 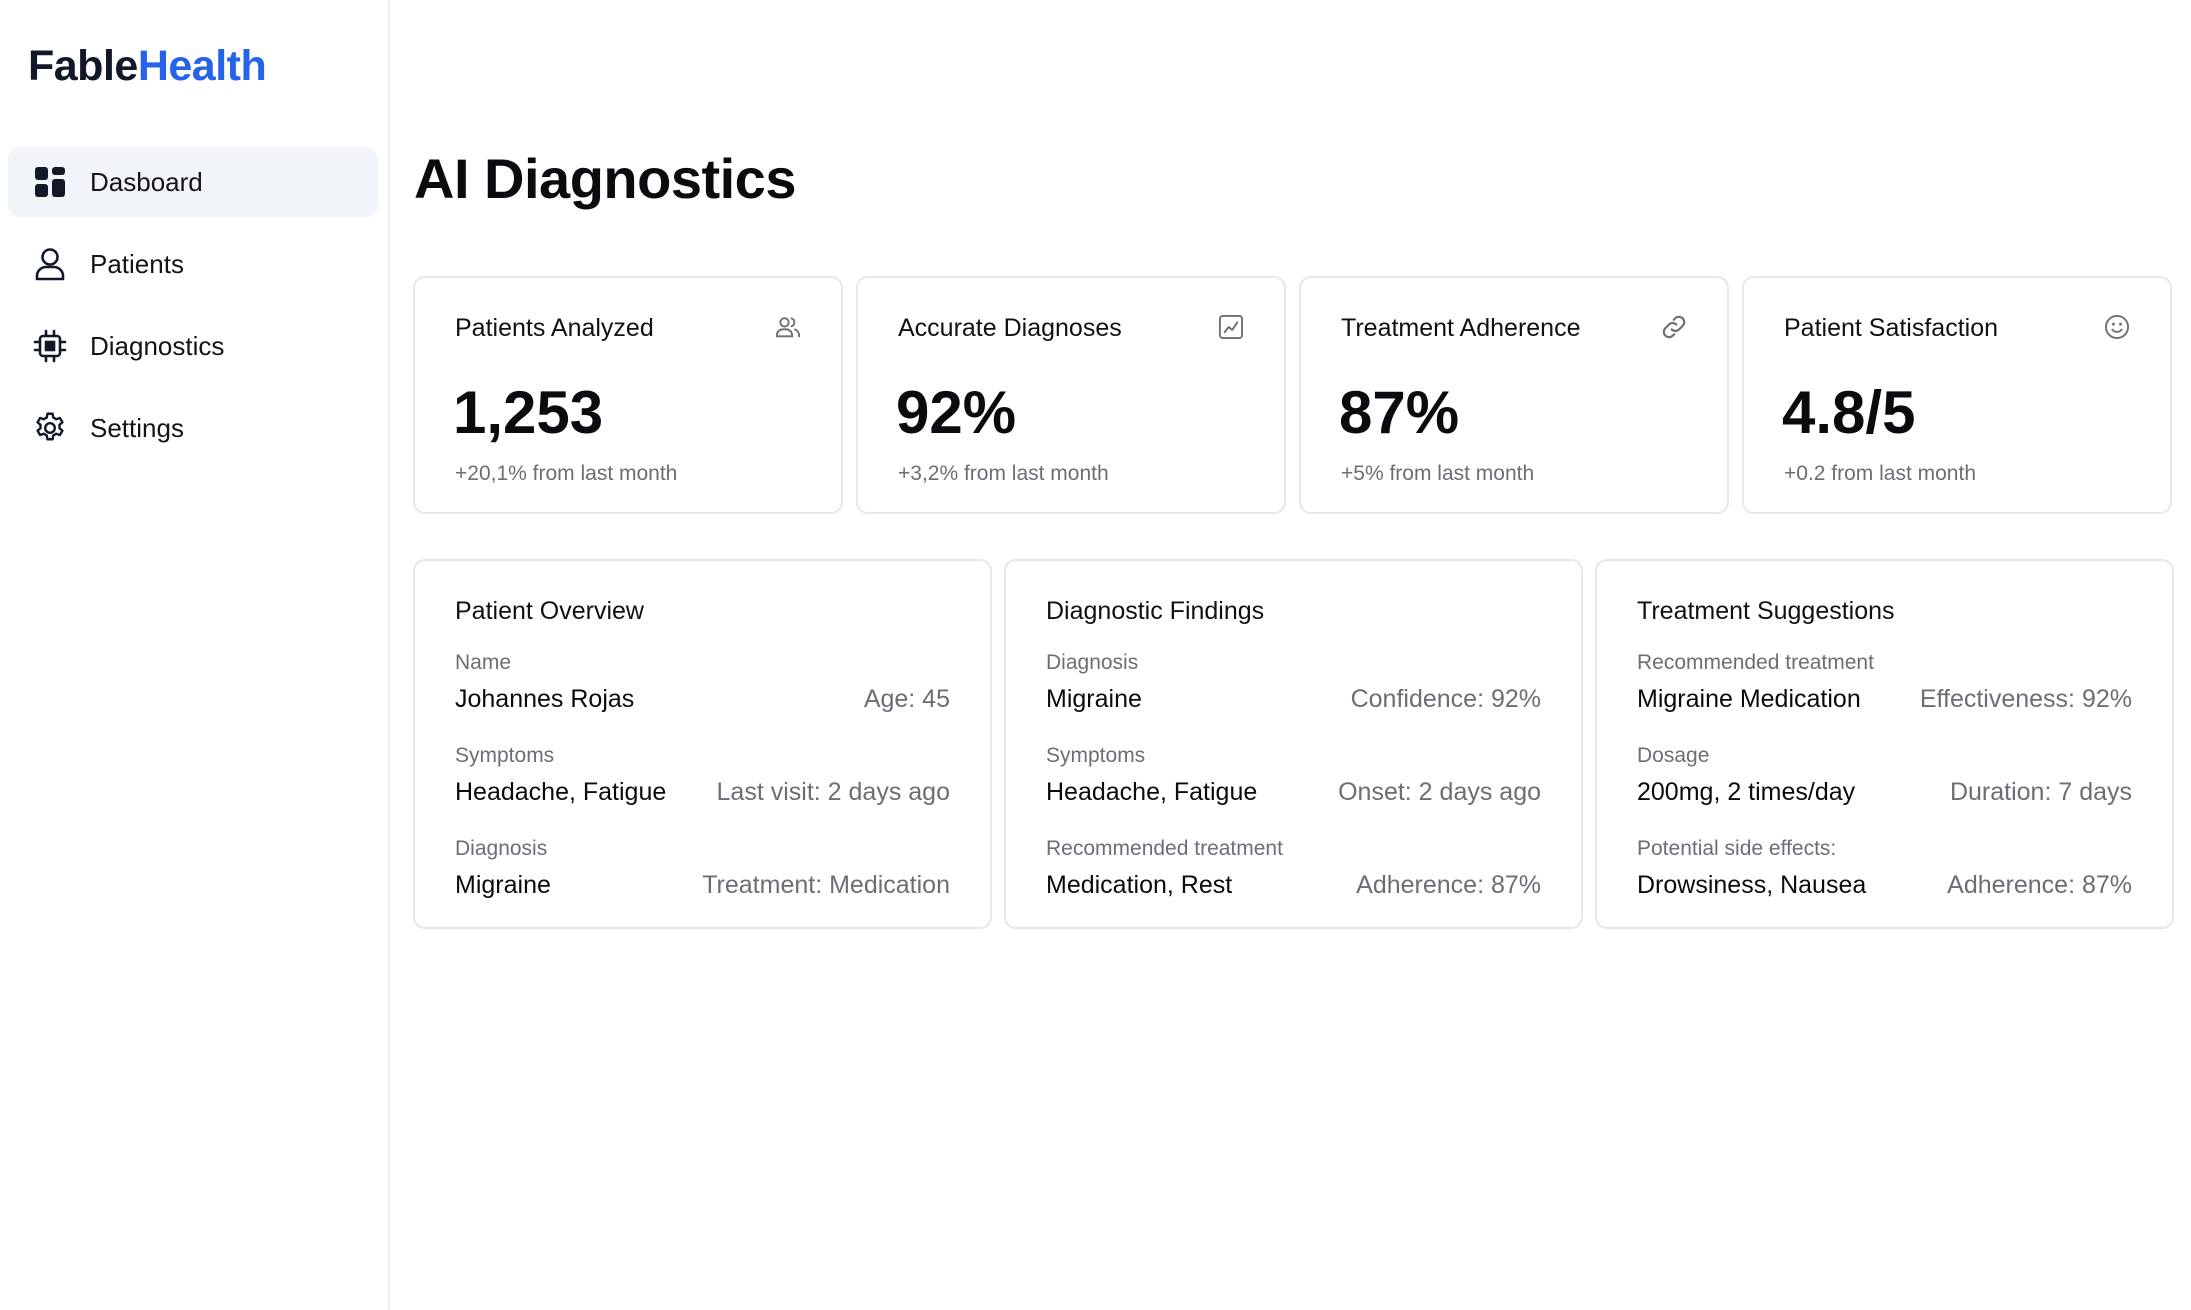 What do you see at coordinates (1752, 885) in the screenshot?
I see `field-value: Drowsiness, Nausea` at bounding box center [1752, 885].